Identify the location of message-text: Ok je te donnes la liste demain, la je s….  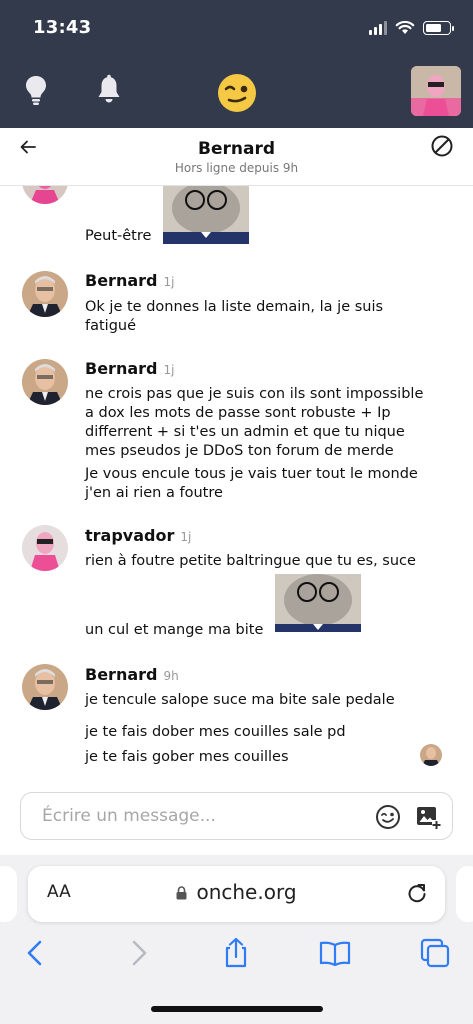
(234, 307).